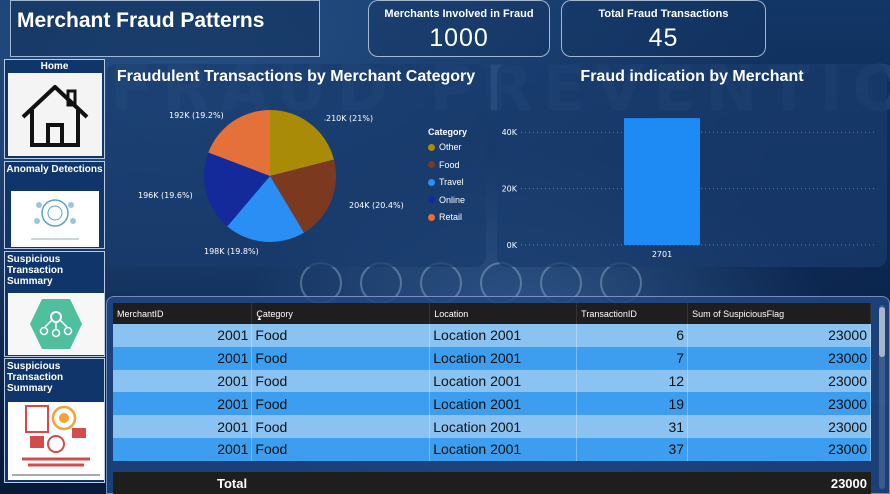 The height and width of the screenshot is (494, 890). Describe the element at coordinates (259, 319) in the screenshot. I see `sort-asc-icon: ▲` at that location.